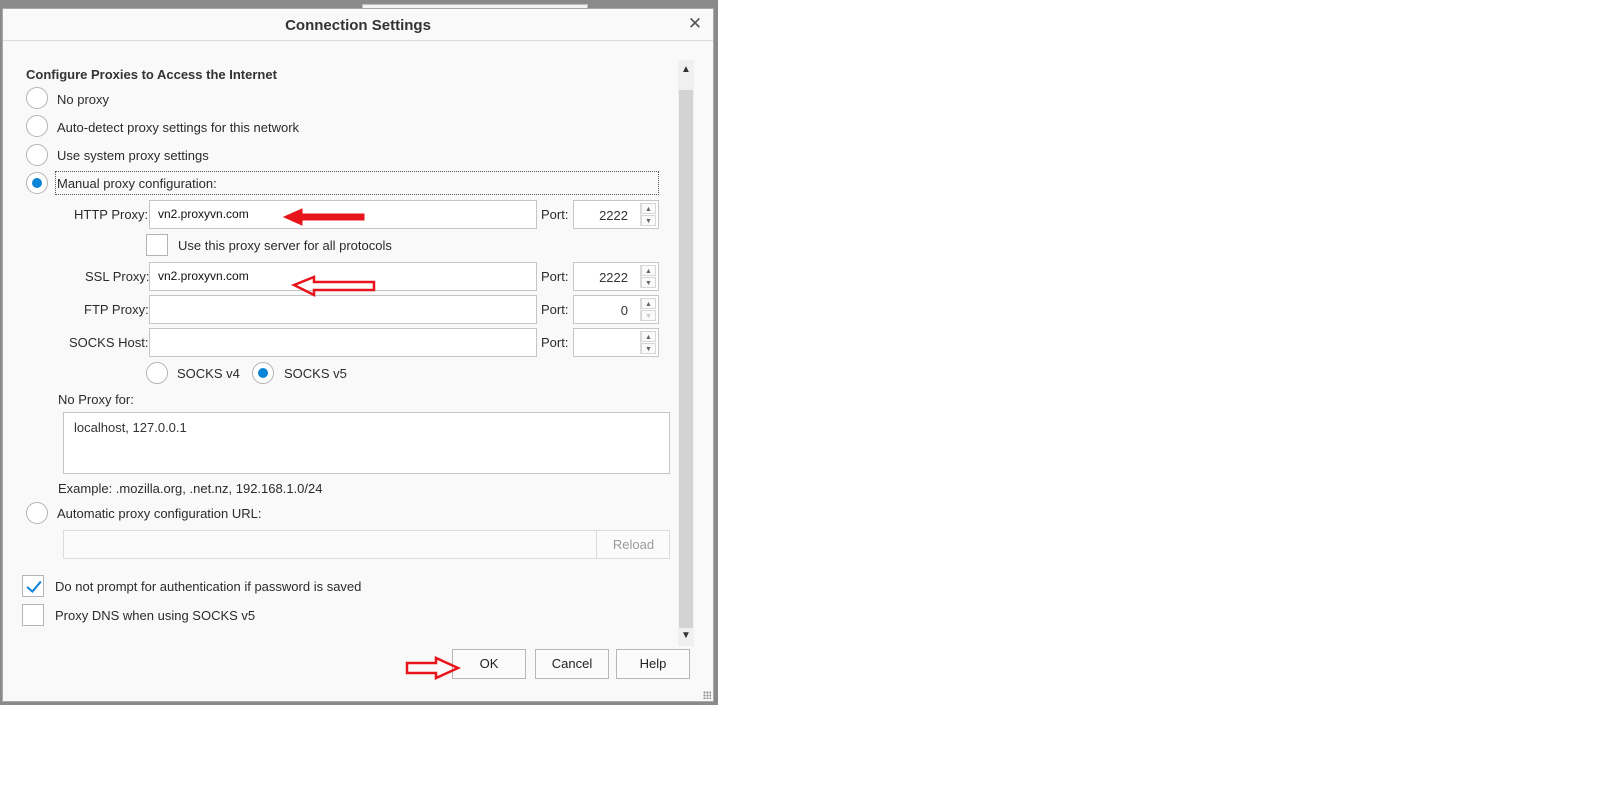 This screenshot has width=1600, height=809. I want to click on radio-auto-detect, so click(37, 126).